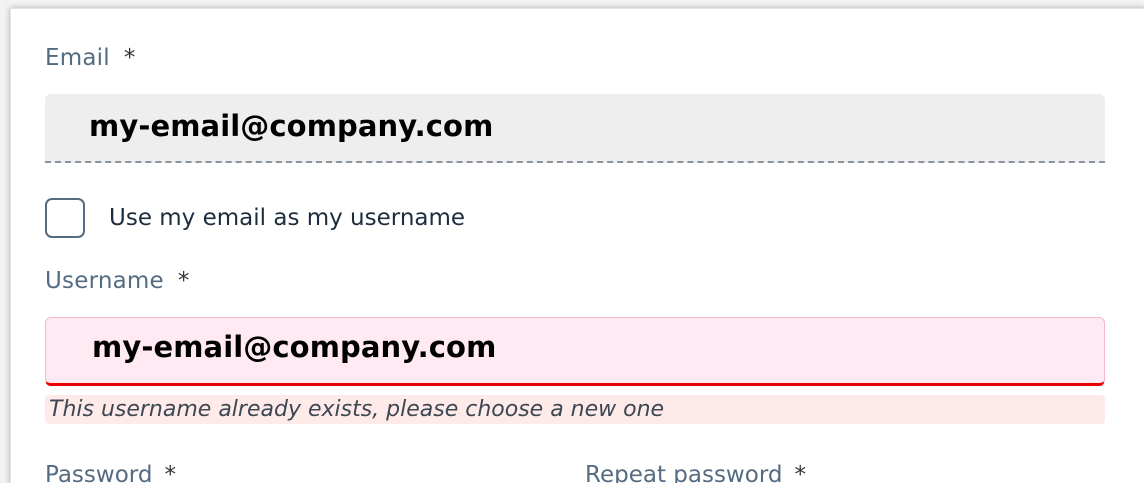 The image size is (1144, 483). What do you see at coordinates (800, 472) in the screenshot?
I see `repeat-password-required-mark: *` at bounding box center [800, 472].